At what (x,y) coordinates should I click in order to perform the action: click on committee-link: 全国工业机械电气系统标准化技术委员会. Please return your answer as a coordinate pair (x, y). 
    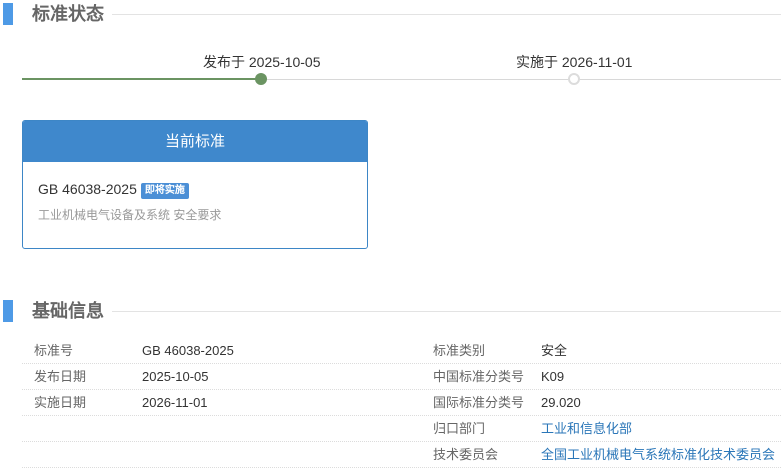
    Looking at the image, I should click on (658, 454).